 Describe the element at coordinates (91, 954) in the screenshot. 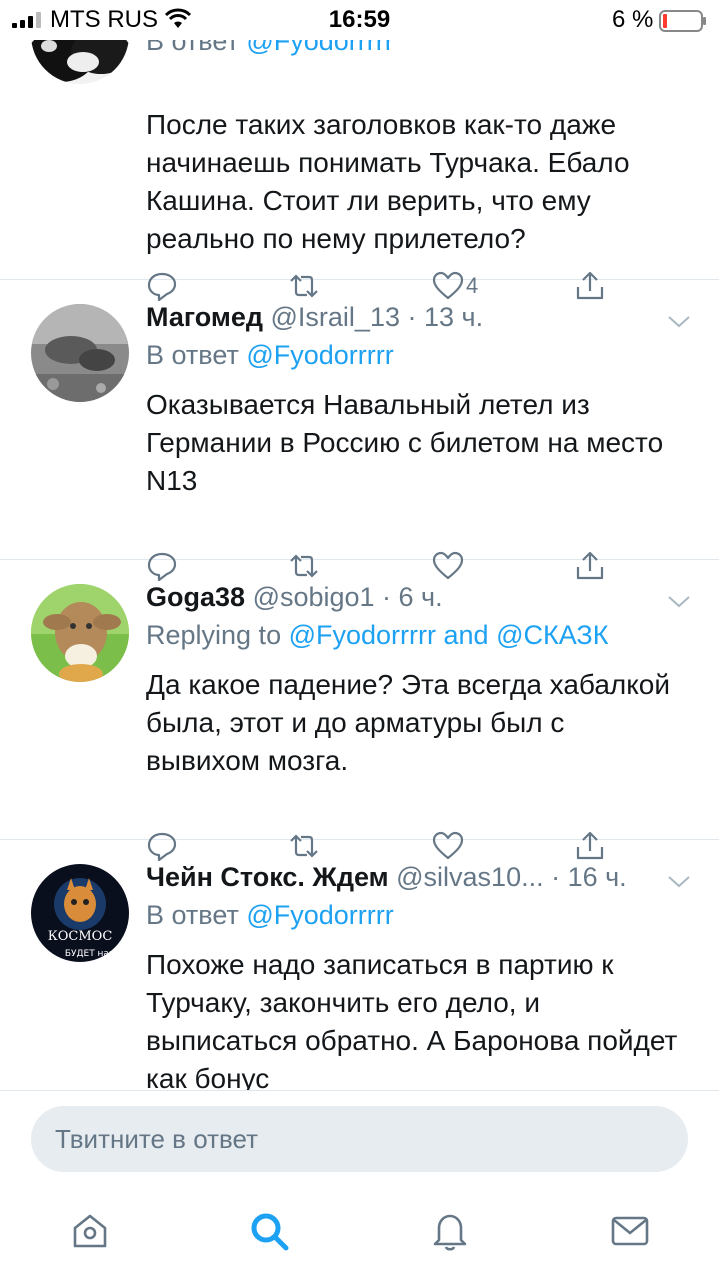

I see `avatar-caption: БУДЕТ наш` at that location.